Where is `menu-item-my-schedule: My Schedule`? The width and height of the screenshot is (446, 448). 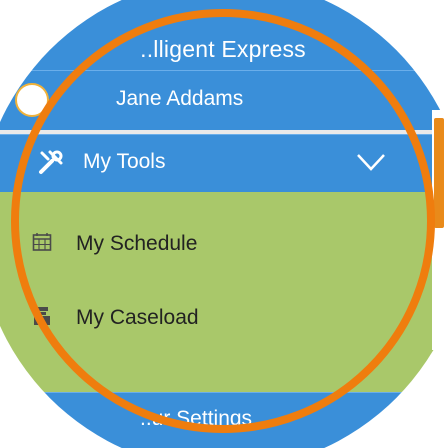 menu-item-my-schedule: My Schedule is located at coordinates (215, 246).